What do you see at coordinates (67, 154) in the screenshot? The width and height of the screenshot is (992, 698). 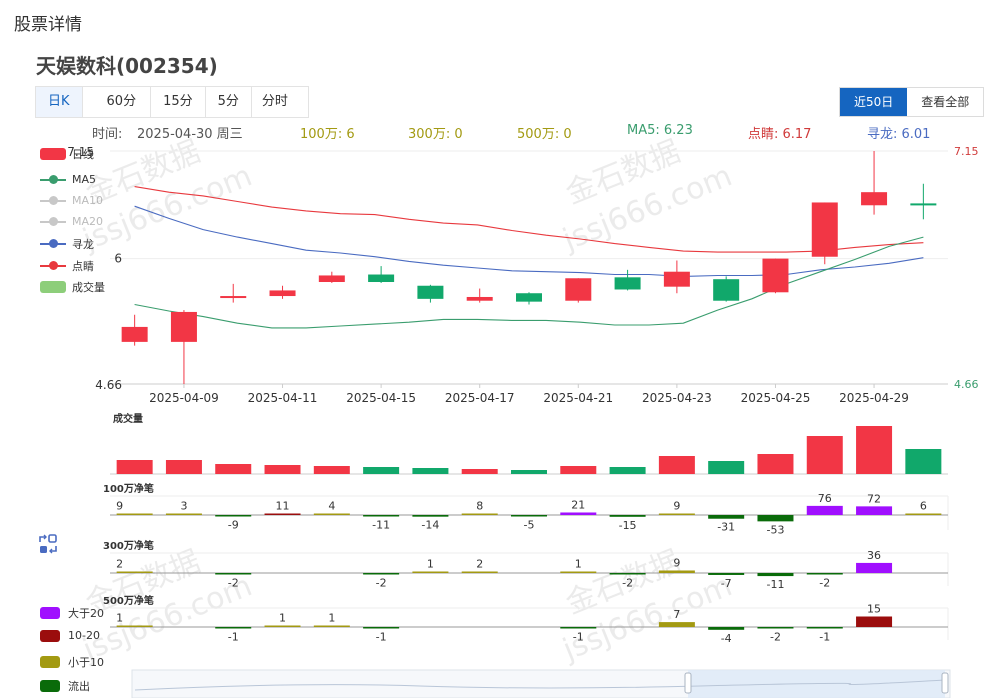 I see `legend-item-daily: 日线` at bounding box center [67, 154].